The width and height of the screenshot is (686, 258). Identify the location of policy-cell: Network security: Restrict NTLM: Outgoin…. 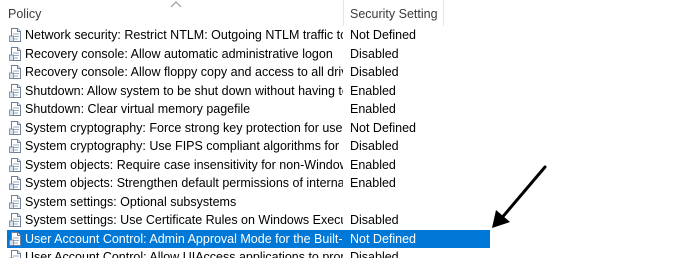
(172, 35).